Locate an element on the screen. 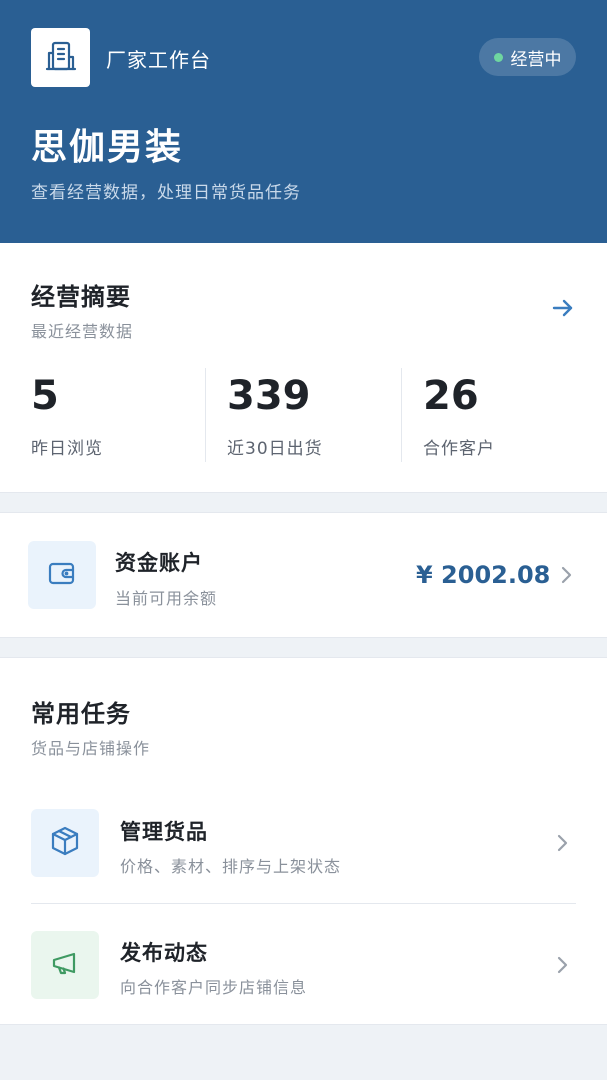 The height and width of the screenshot is (1080, 607). arrow-right-icon is located at coordinates (563, 308).